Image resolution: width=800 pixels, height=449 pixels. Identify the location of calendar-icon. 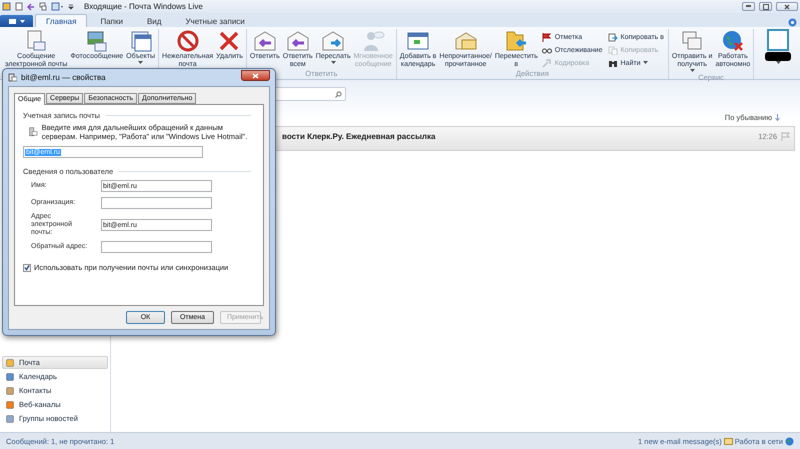
(140, 41).